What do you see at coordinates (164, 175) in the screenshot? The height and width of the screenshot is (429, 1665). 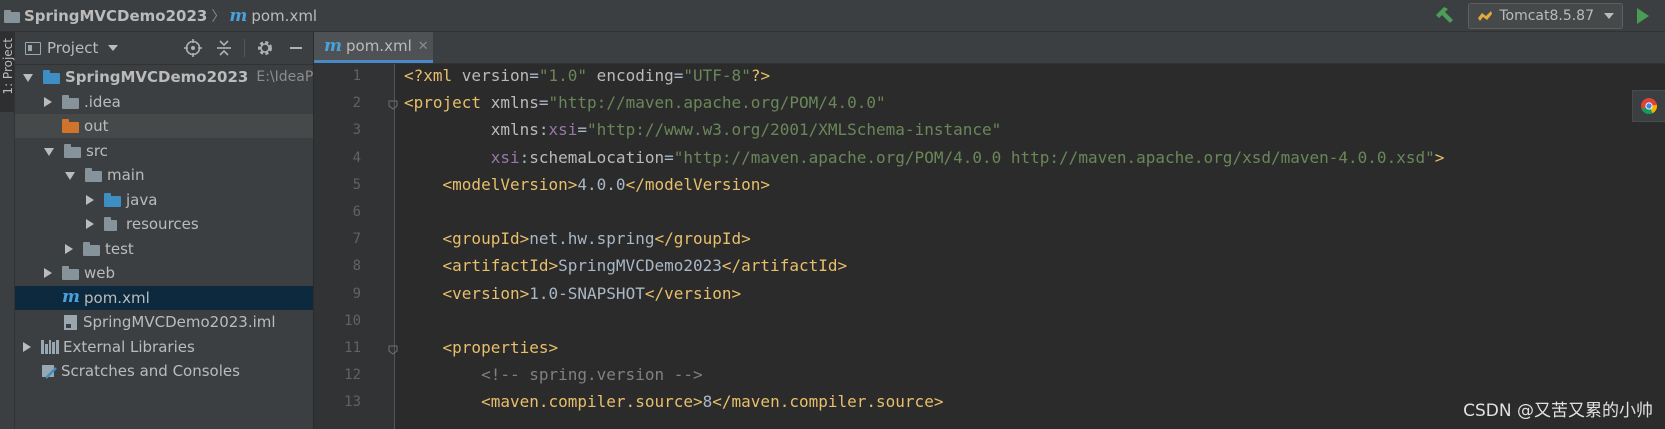 I see `tree-item: main` at bounding box center [164, 175].